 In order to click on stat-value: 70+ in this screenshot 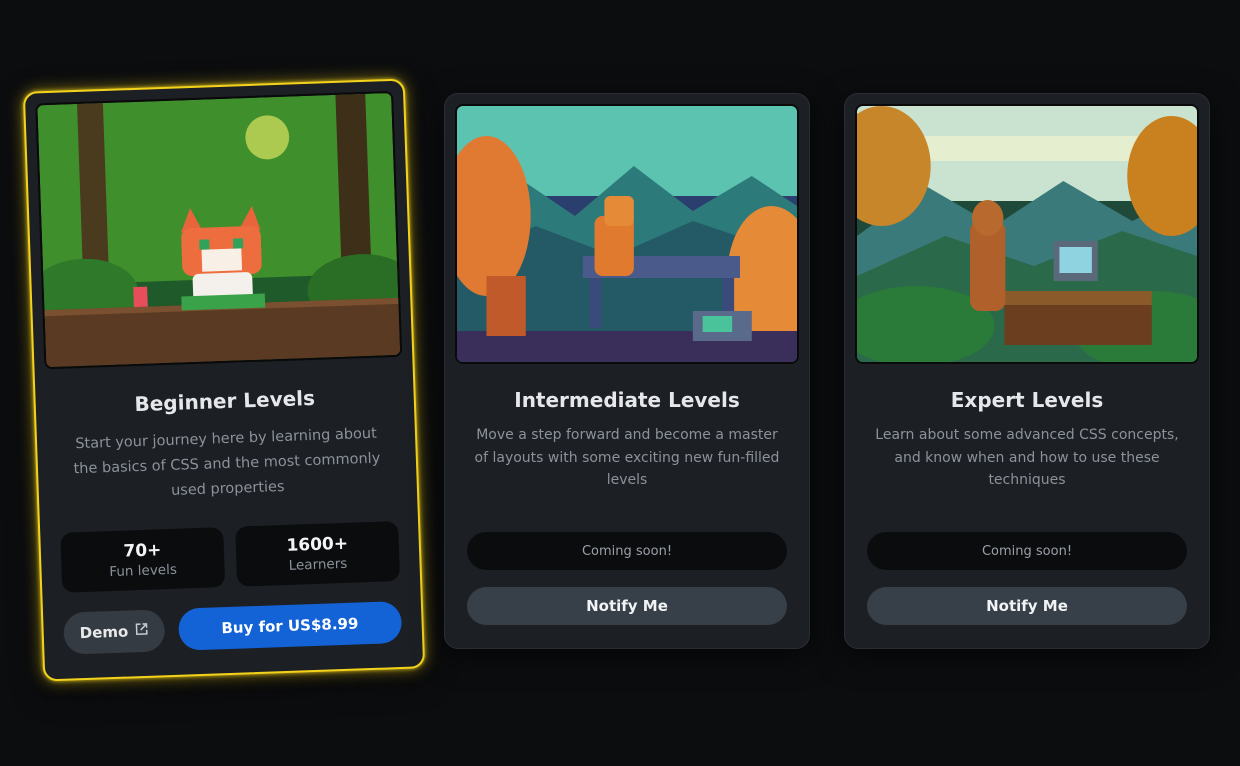, I will do `click(142, 551)`.